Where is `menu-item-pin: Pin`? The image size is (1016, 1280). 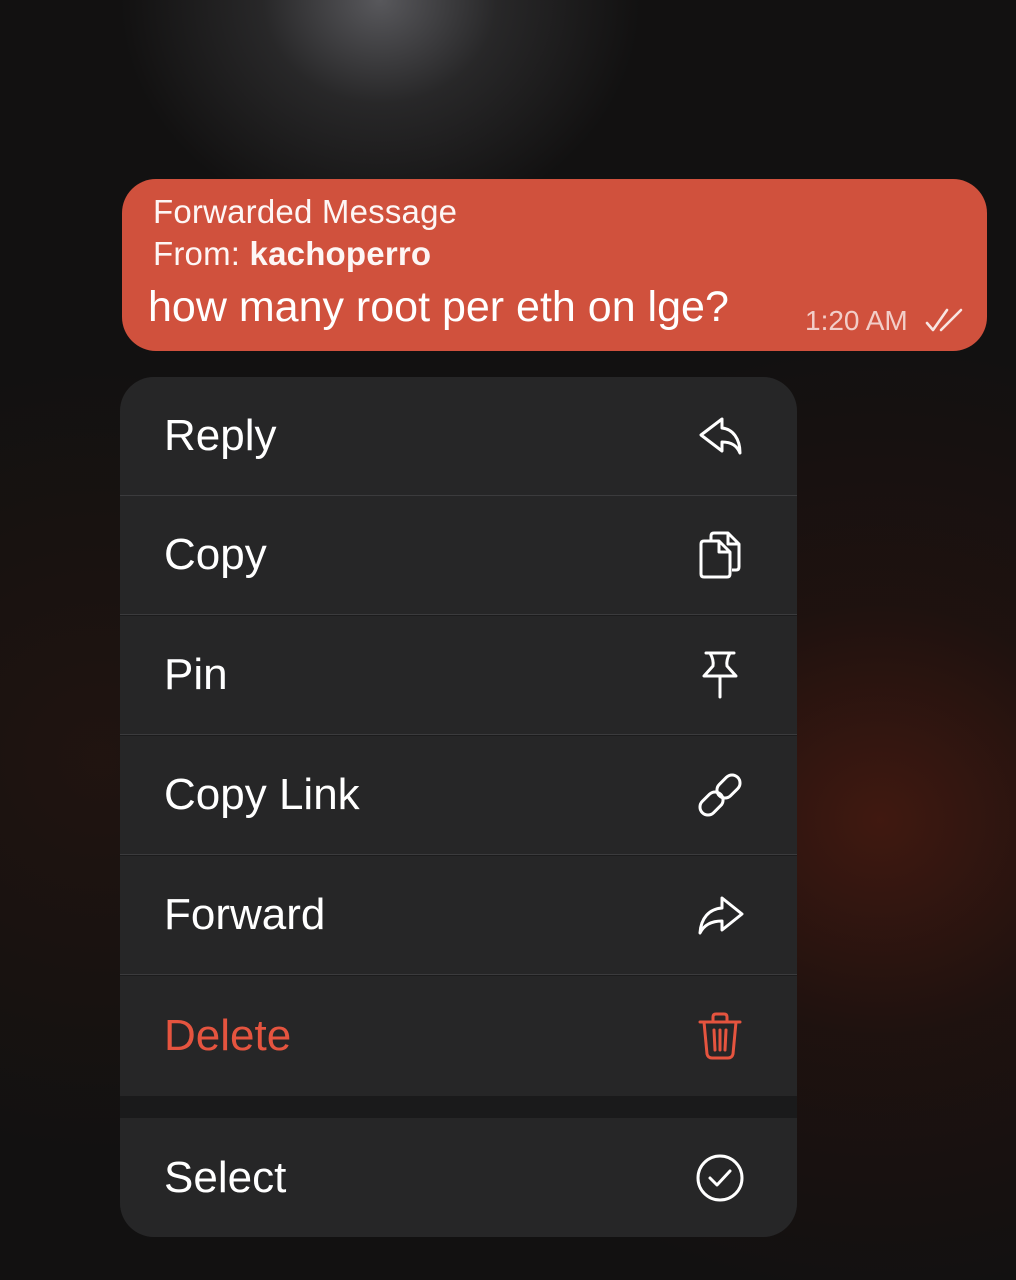
menu-item-pin: Pin is located at coordinates (458, 675).